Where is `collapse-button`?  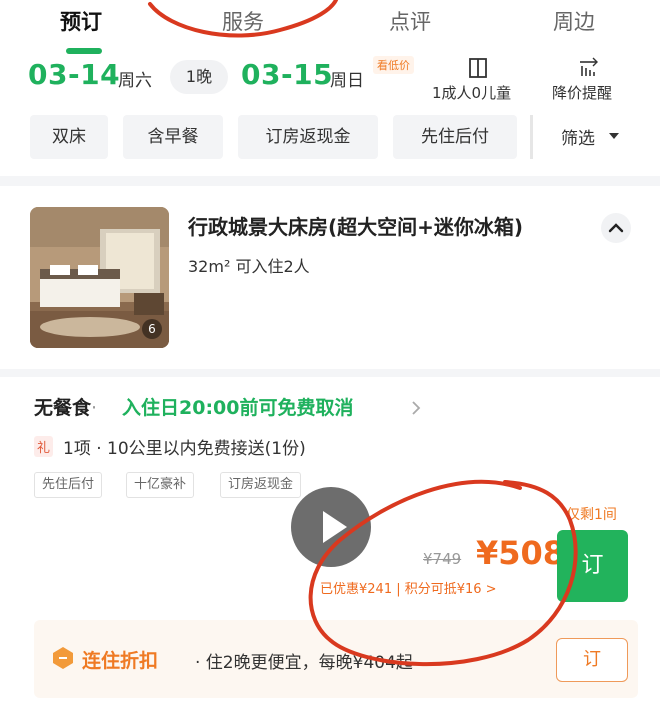
collapse-button is located at coordinates (616, 228).